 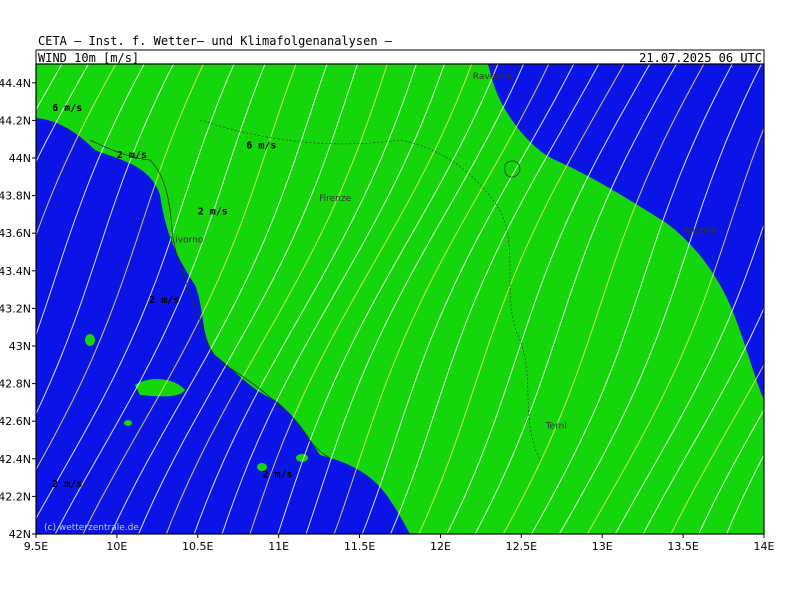 What do you see at coordinates (764, 546) in the screenshot?
I see `x-tick-label: 14E` at bounding box center [764, 546].